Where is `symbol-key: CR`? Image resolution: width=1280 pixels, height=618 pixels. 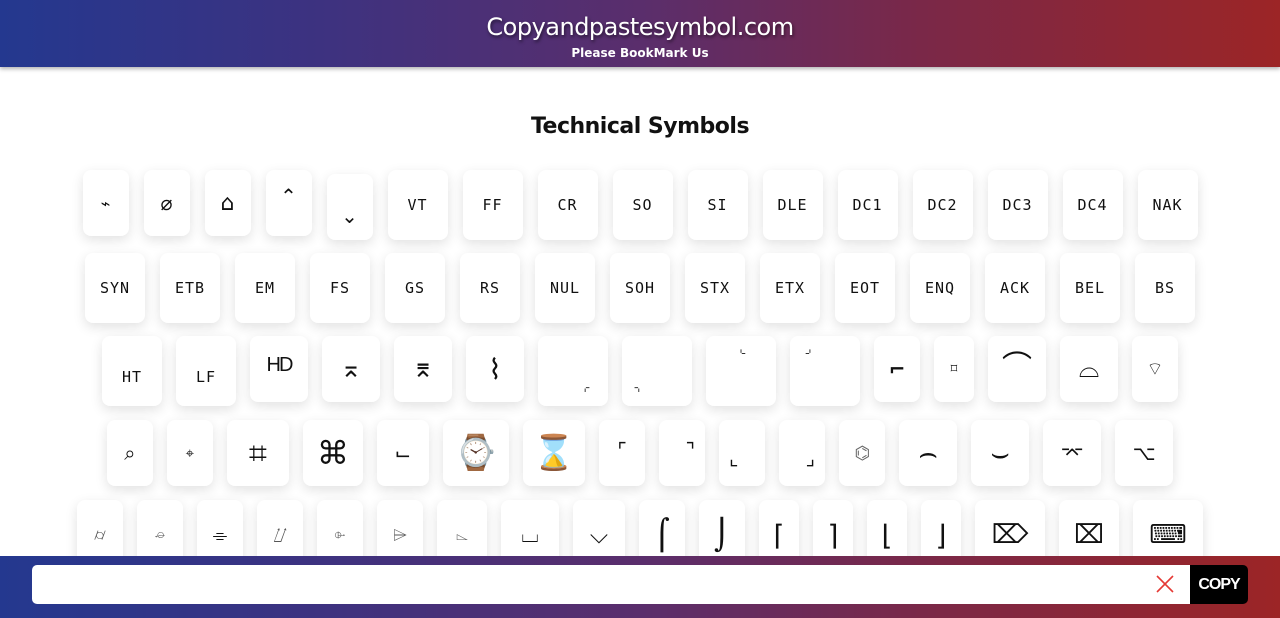 symbol-key: CR is located at coordinates (567, 205).